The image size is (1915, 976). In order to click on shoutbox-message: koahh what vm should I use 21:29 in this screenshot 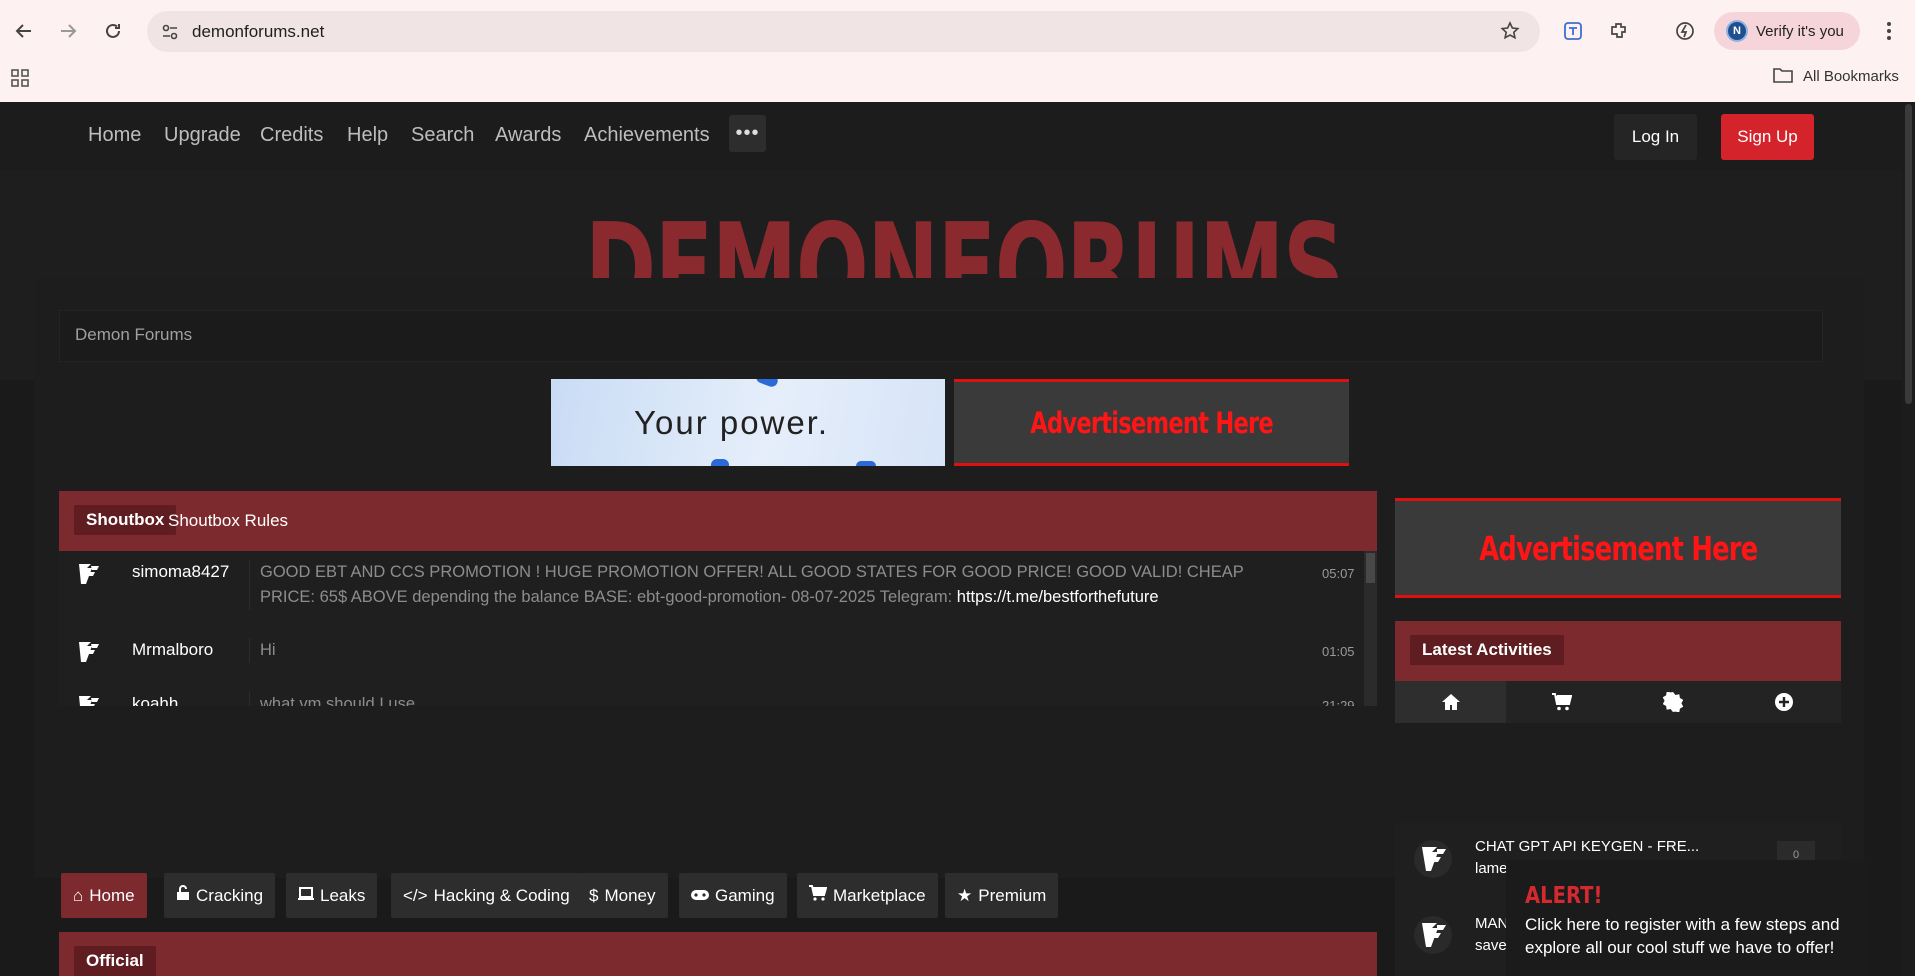, I will do `click(711, 694)`.